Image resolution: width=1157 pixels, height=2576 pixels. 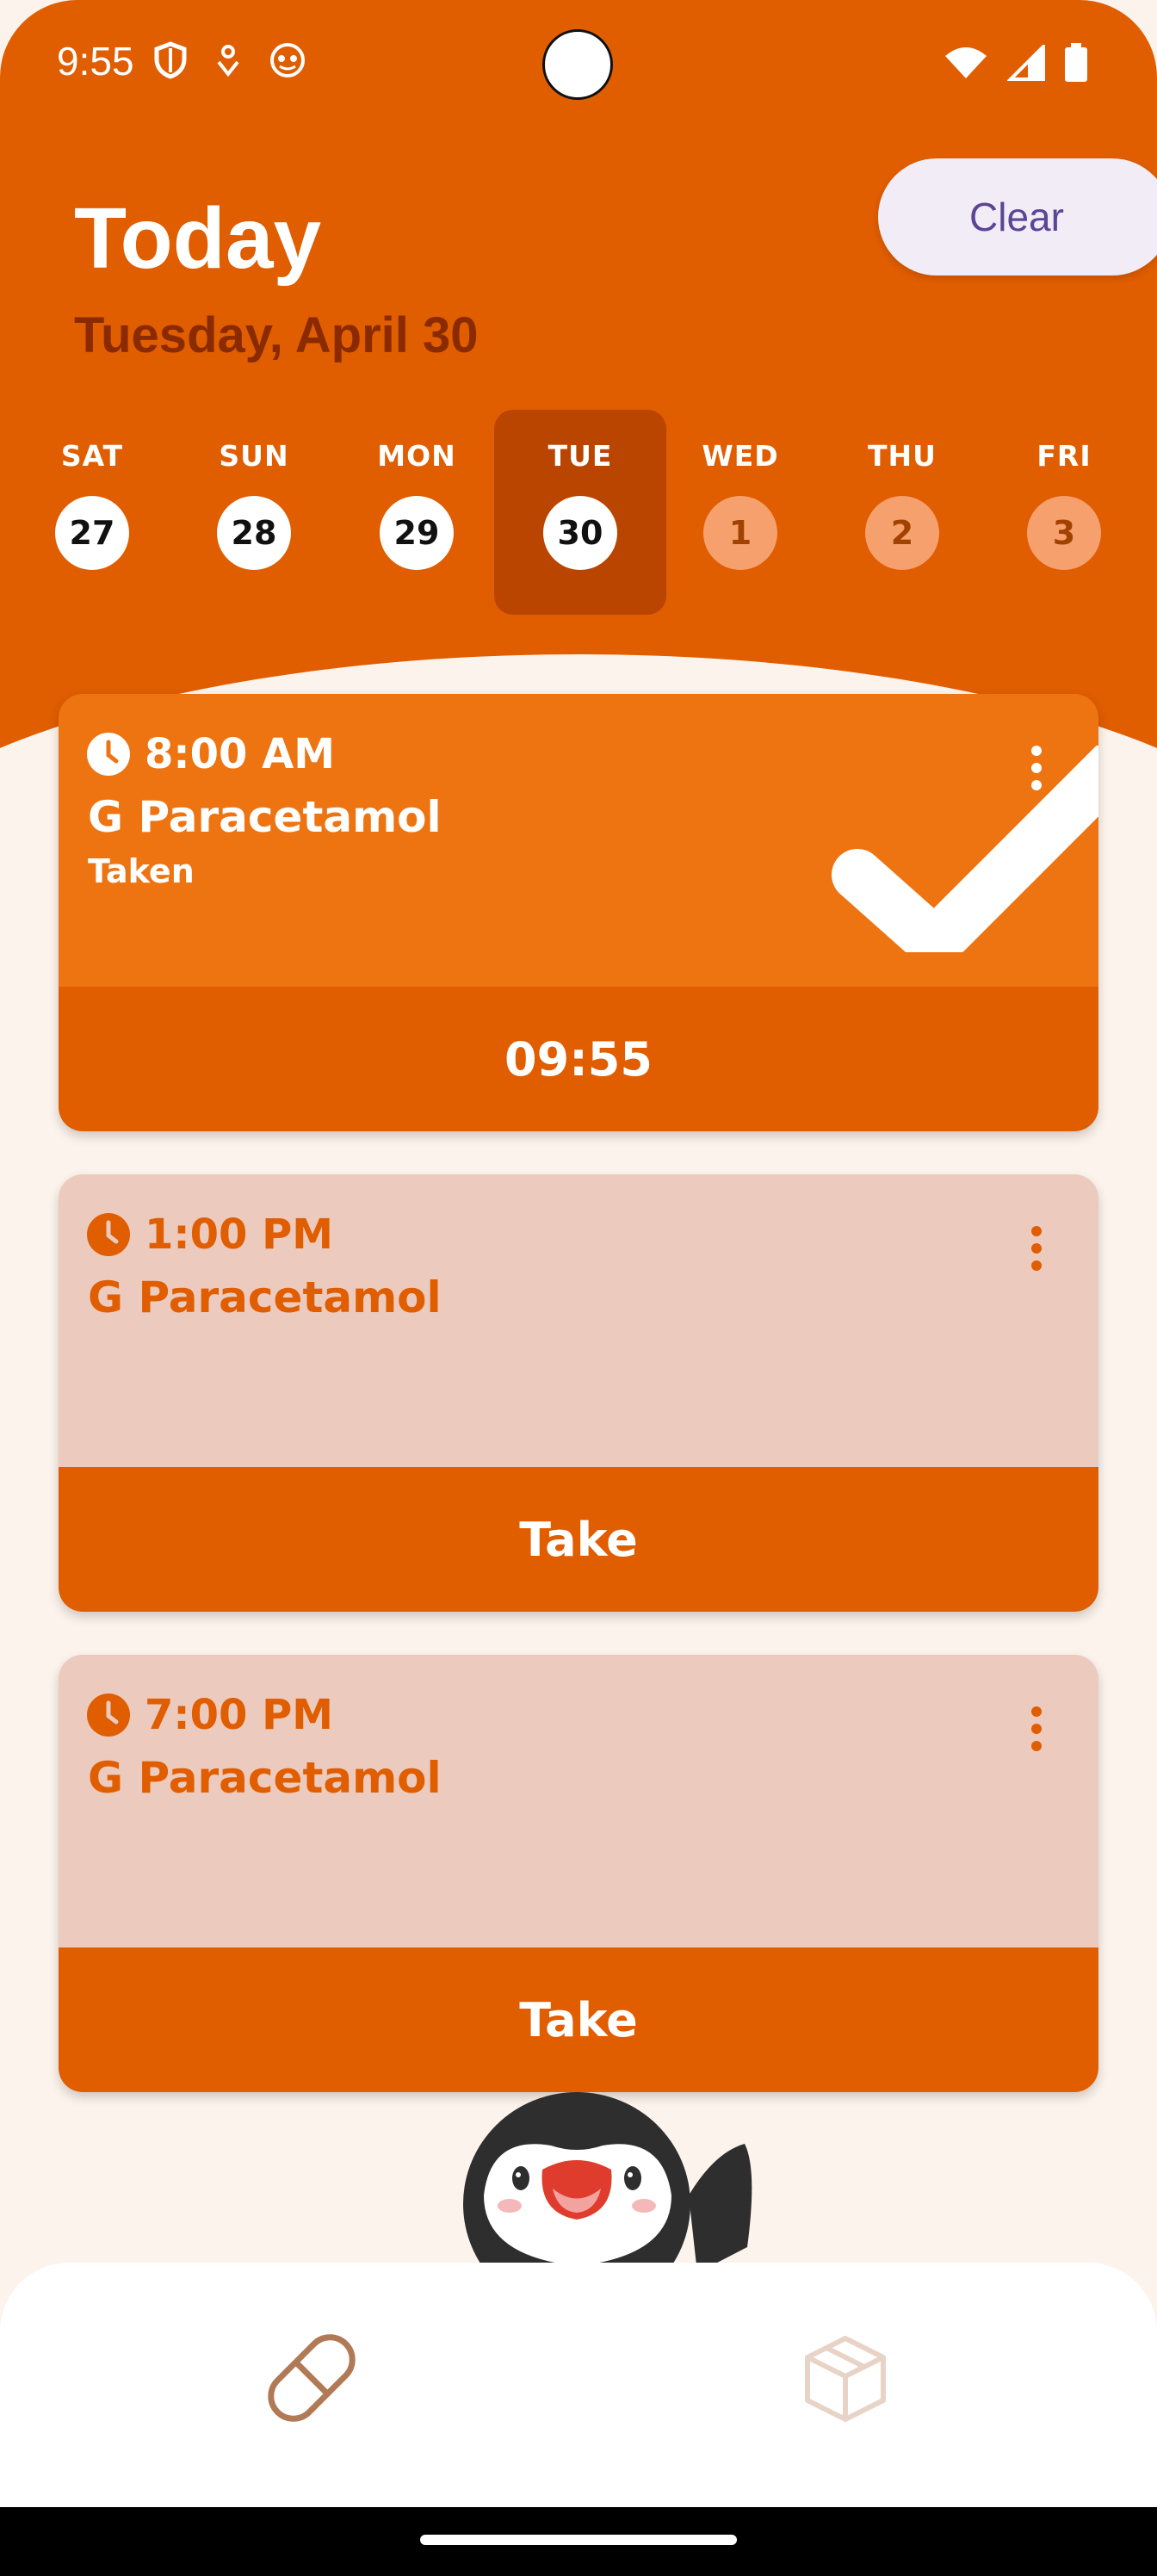 I want to click on day-name: SAT, so click(x=92, y=456).